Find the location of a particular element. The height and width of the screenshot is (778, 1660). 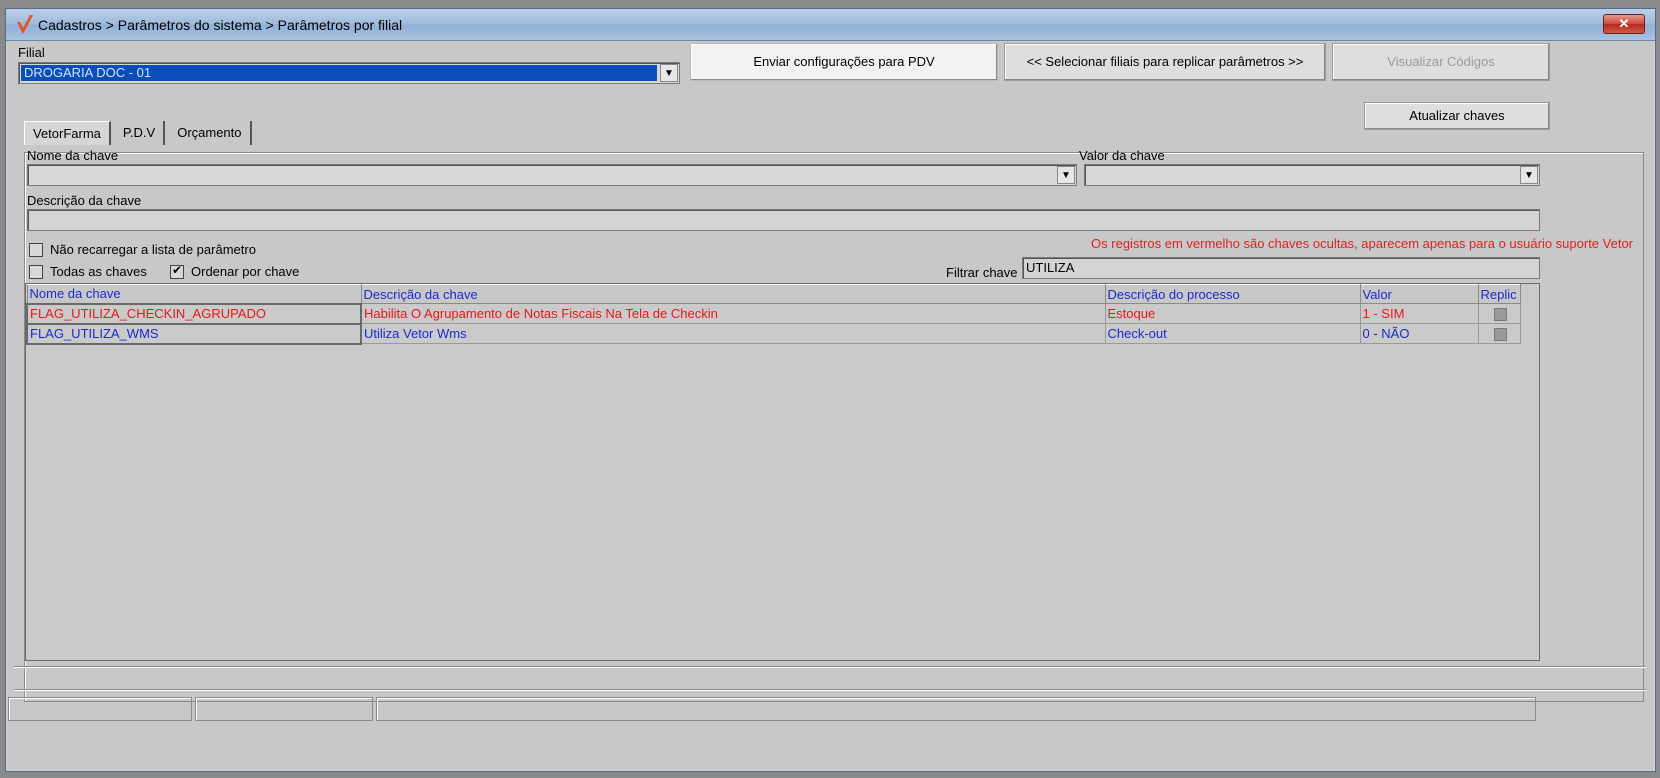

filter-key-input: UTILIZA is located at coordinates (1281, 268).